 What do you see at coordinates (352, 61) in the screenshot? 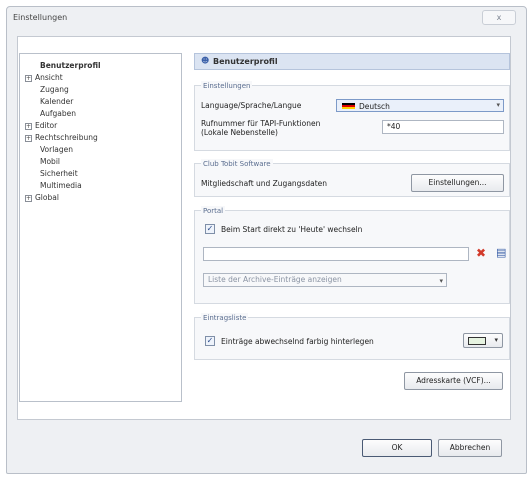
I see `section-header: ☻ Benutzerprofil` at bounding box center [352, 61].